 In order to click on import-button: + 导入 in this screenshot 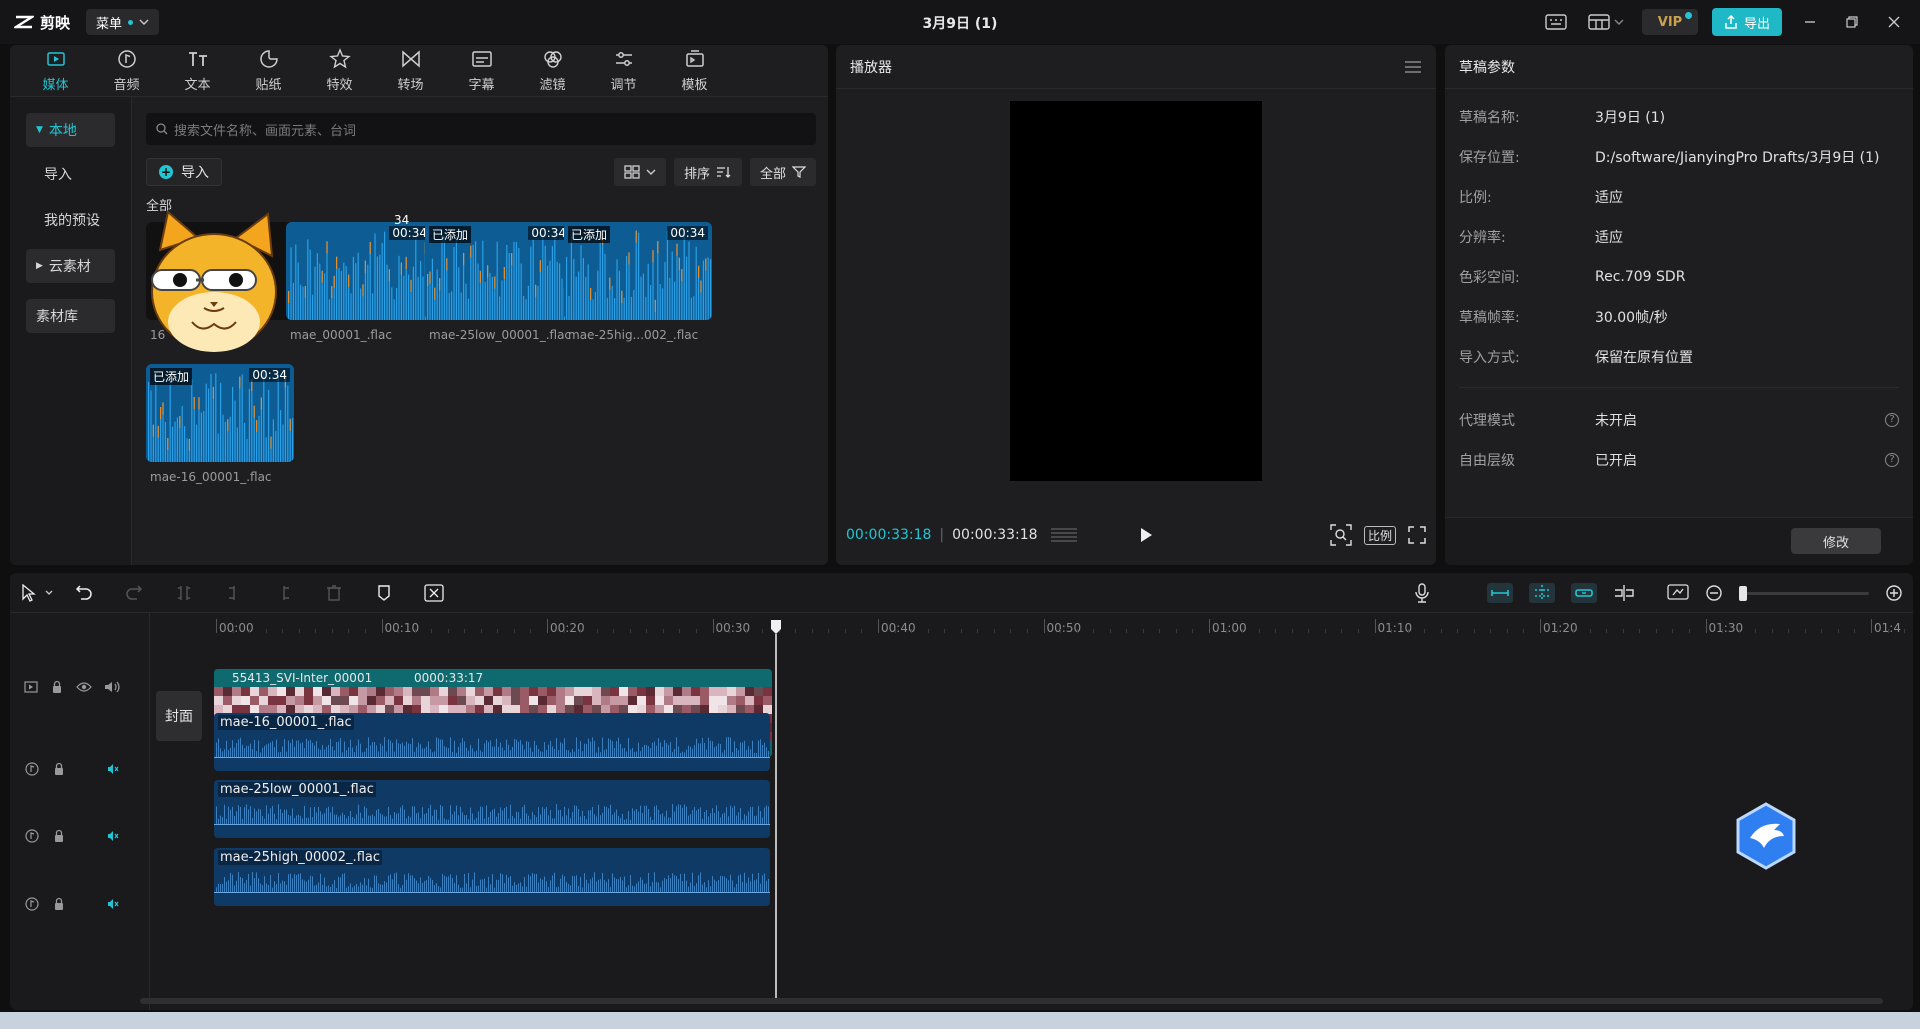, I will do `click(184, 172)`.